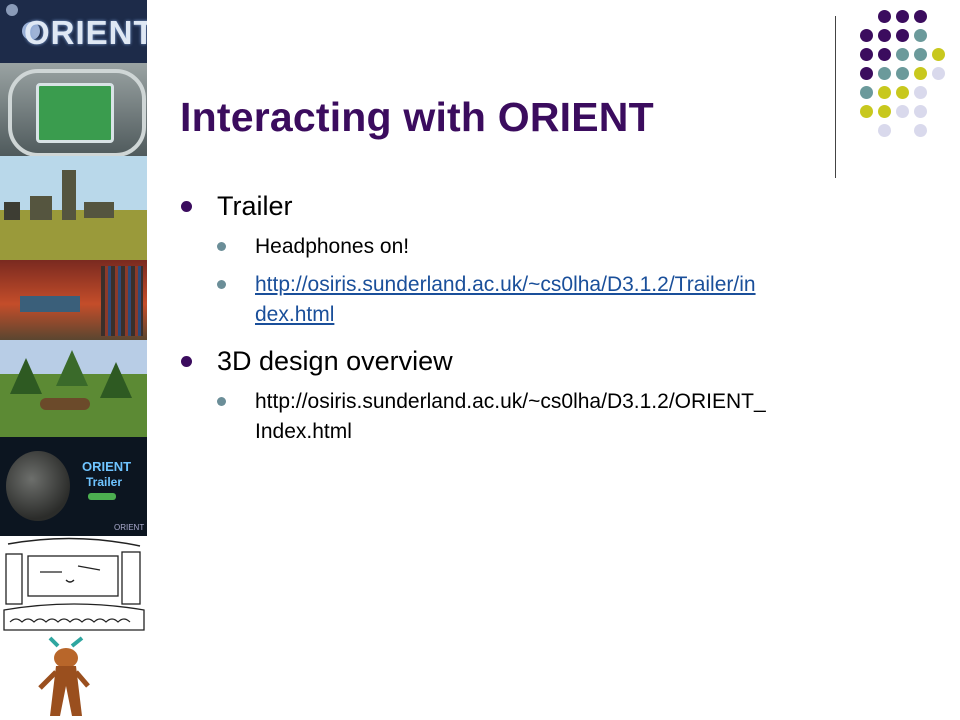  I want to click on library-screenshot, so click(73, 300).